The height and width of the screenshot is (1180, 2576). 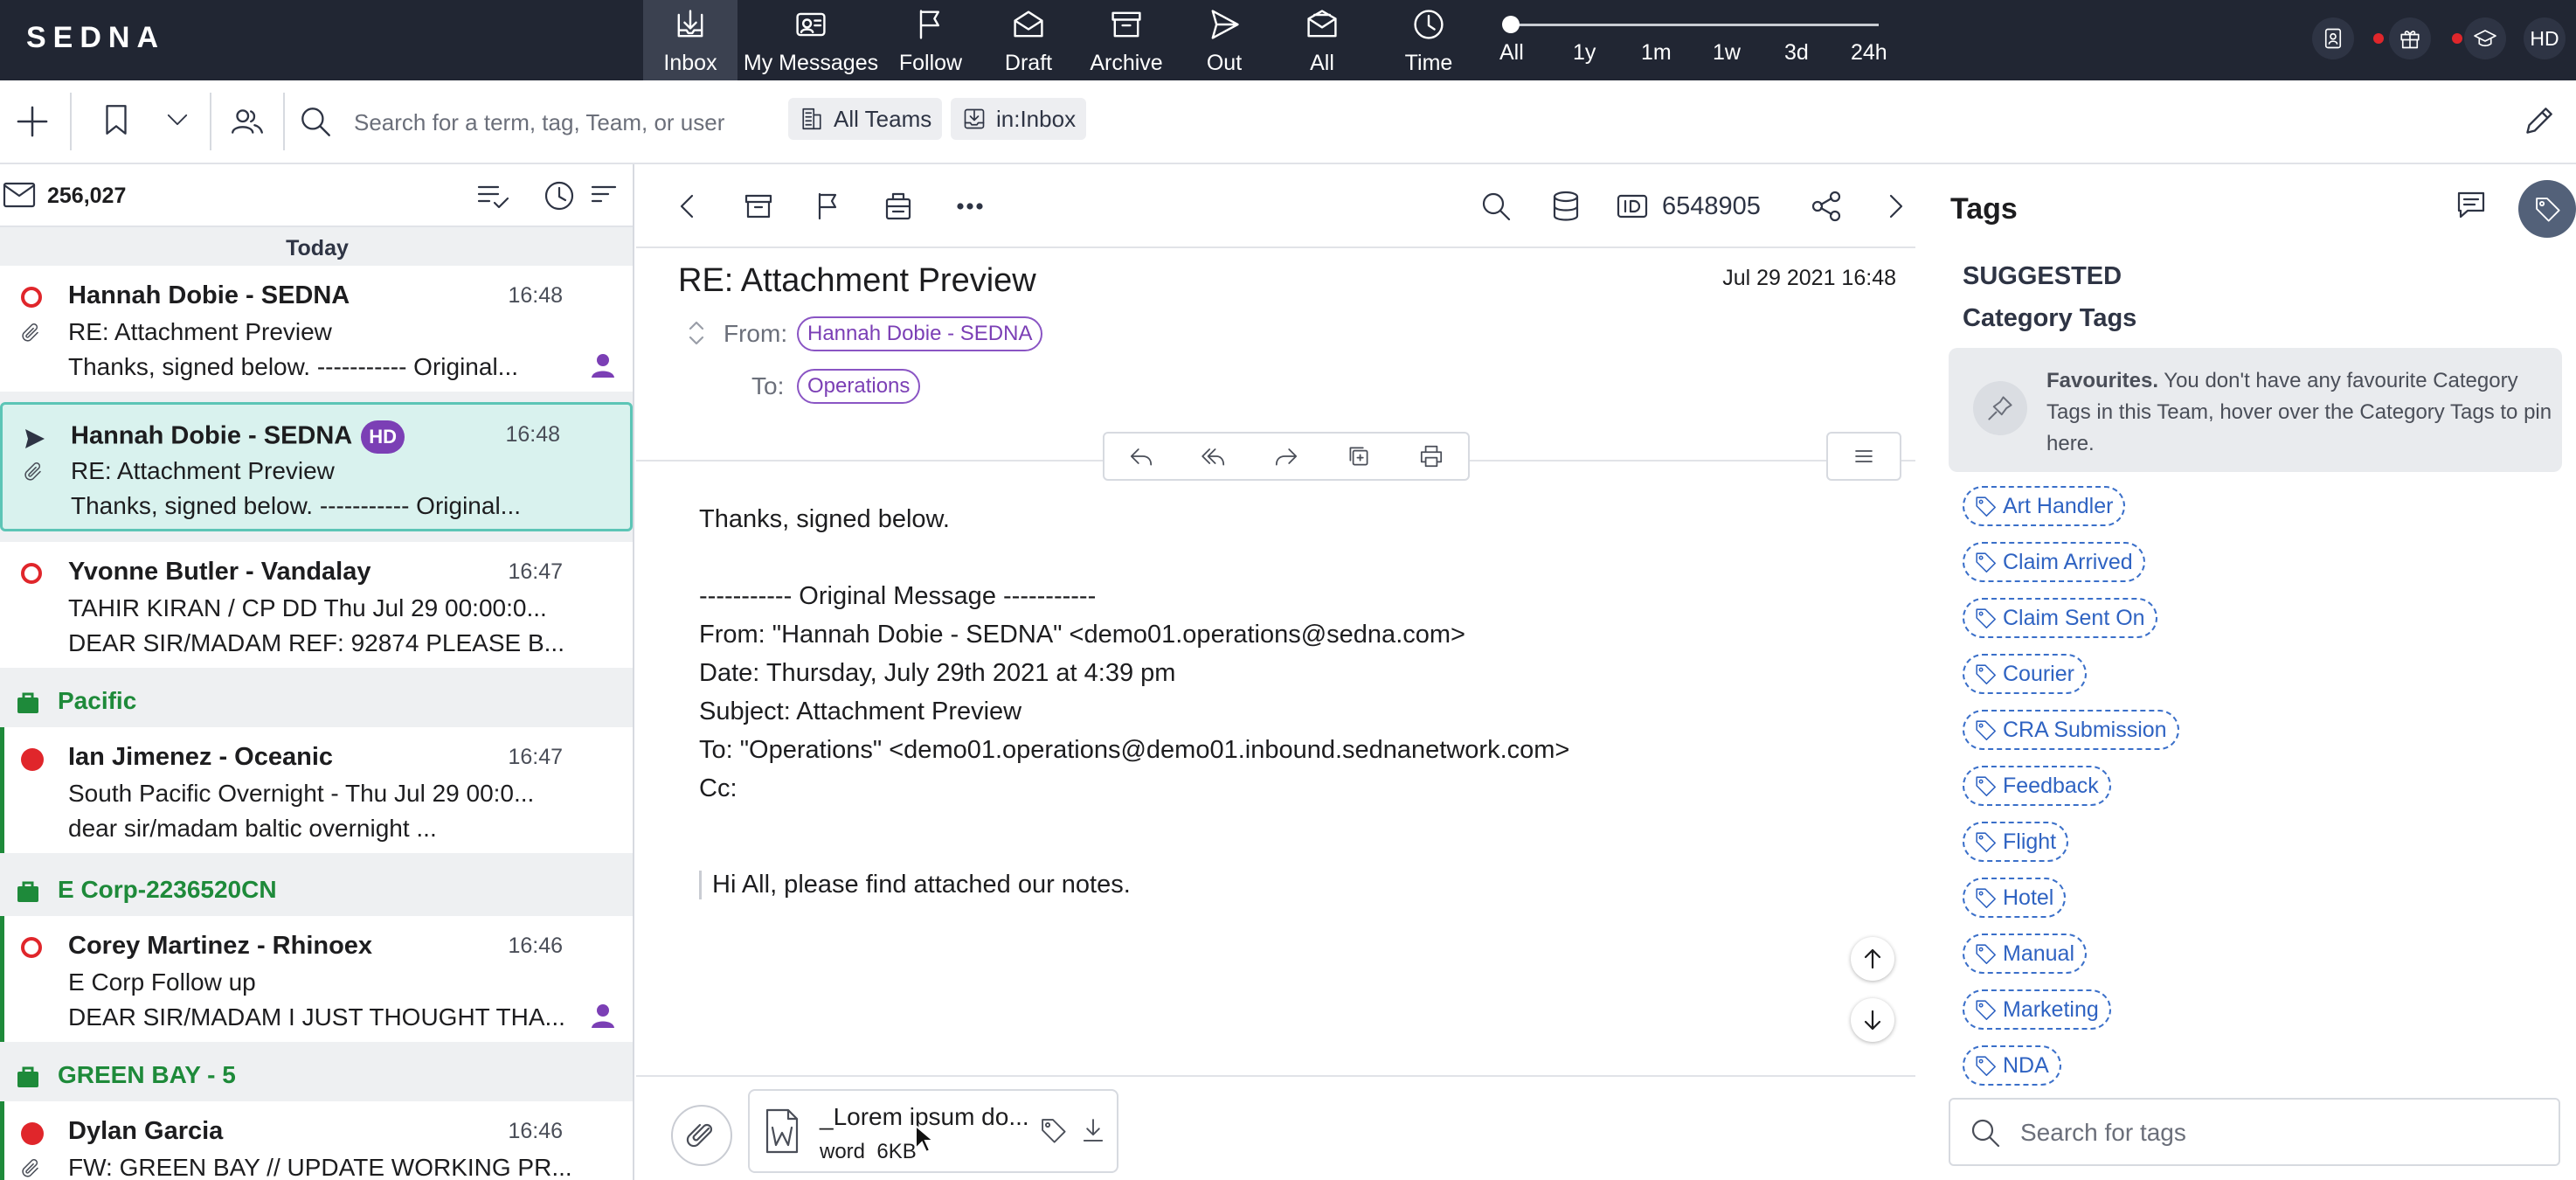 What do you see at coordinates (898, 596) in the screenshot?
I see `body-line: ----------- Original Message -----------` at bounding box center [898, 596].